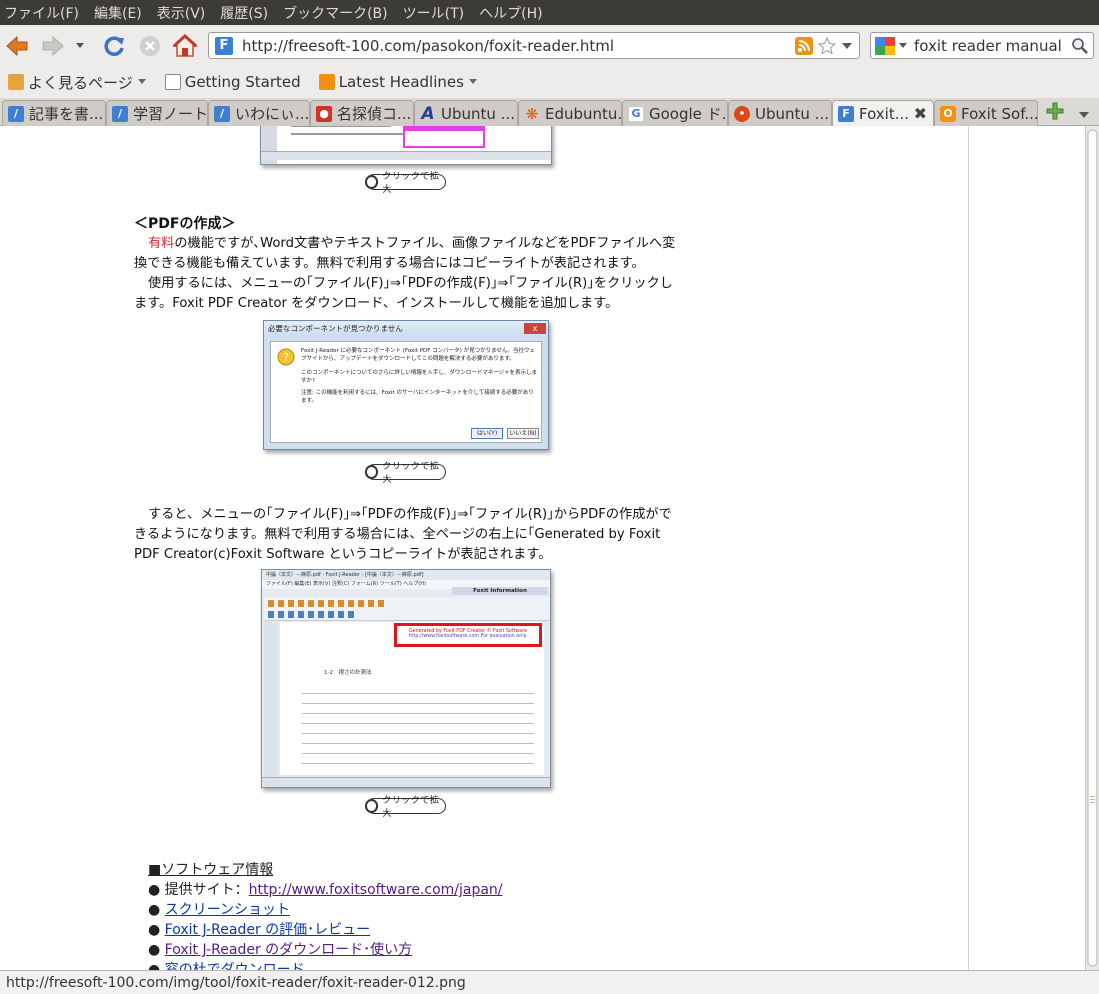 This screenshot has height=994, width=1099. What do you see at coordinates (181, 13) in the screenshot?
I see `menu-view: 表示(V)` at bounding box center [181, 13].